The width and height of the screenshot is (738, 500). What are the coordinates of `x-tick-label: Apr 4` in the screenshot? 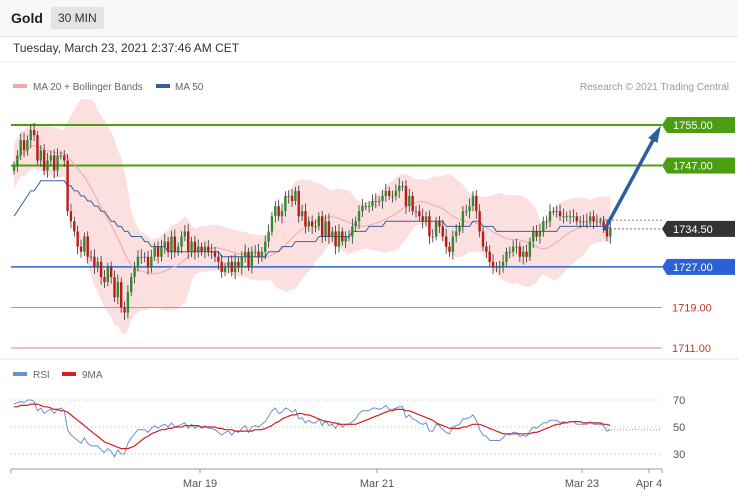 It's located at (649, 484).